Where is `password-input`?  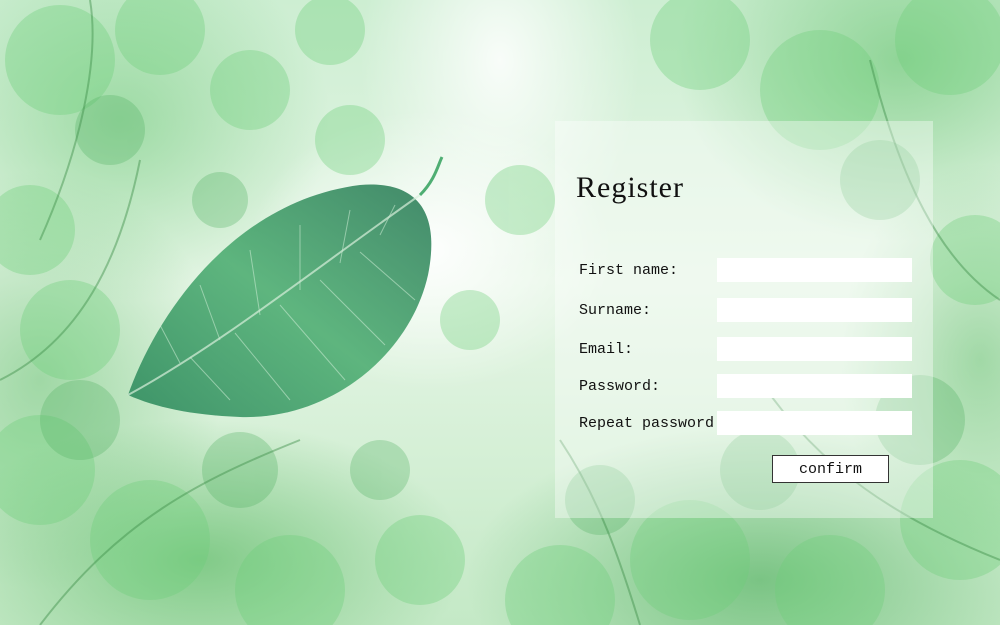
password-input is located at coordinates (814, 386).